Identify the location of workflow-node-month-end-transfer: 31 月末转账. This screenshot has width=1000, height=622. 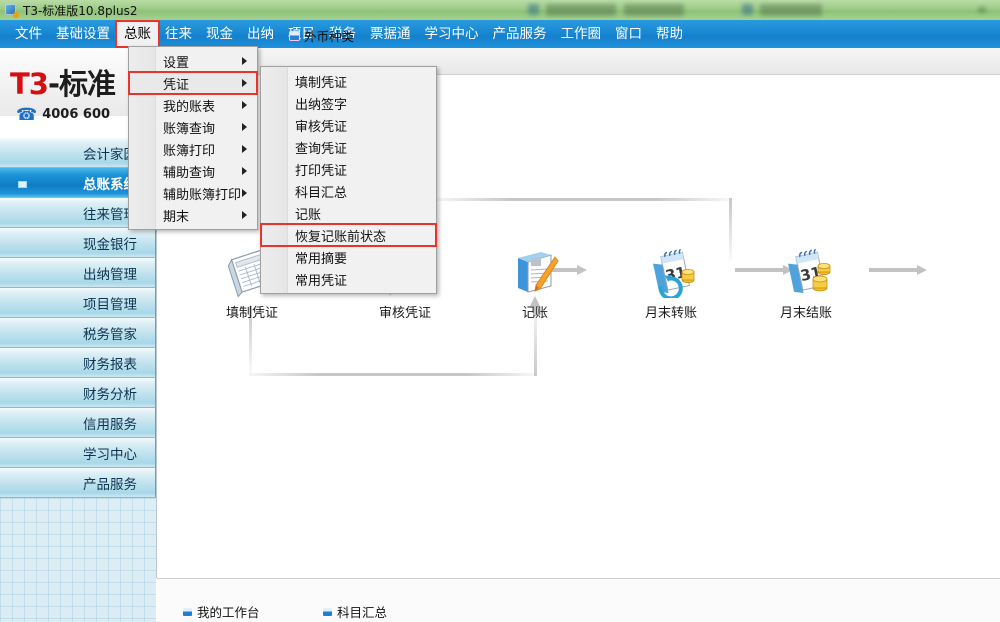
(671, 280).